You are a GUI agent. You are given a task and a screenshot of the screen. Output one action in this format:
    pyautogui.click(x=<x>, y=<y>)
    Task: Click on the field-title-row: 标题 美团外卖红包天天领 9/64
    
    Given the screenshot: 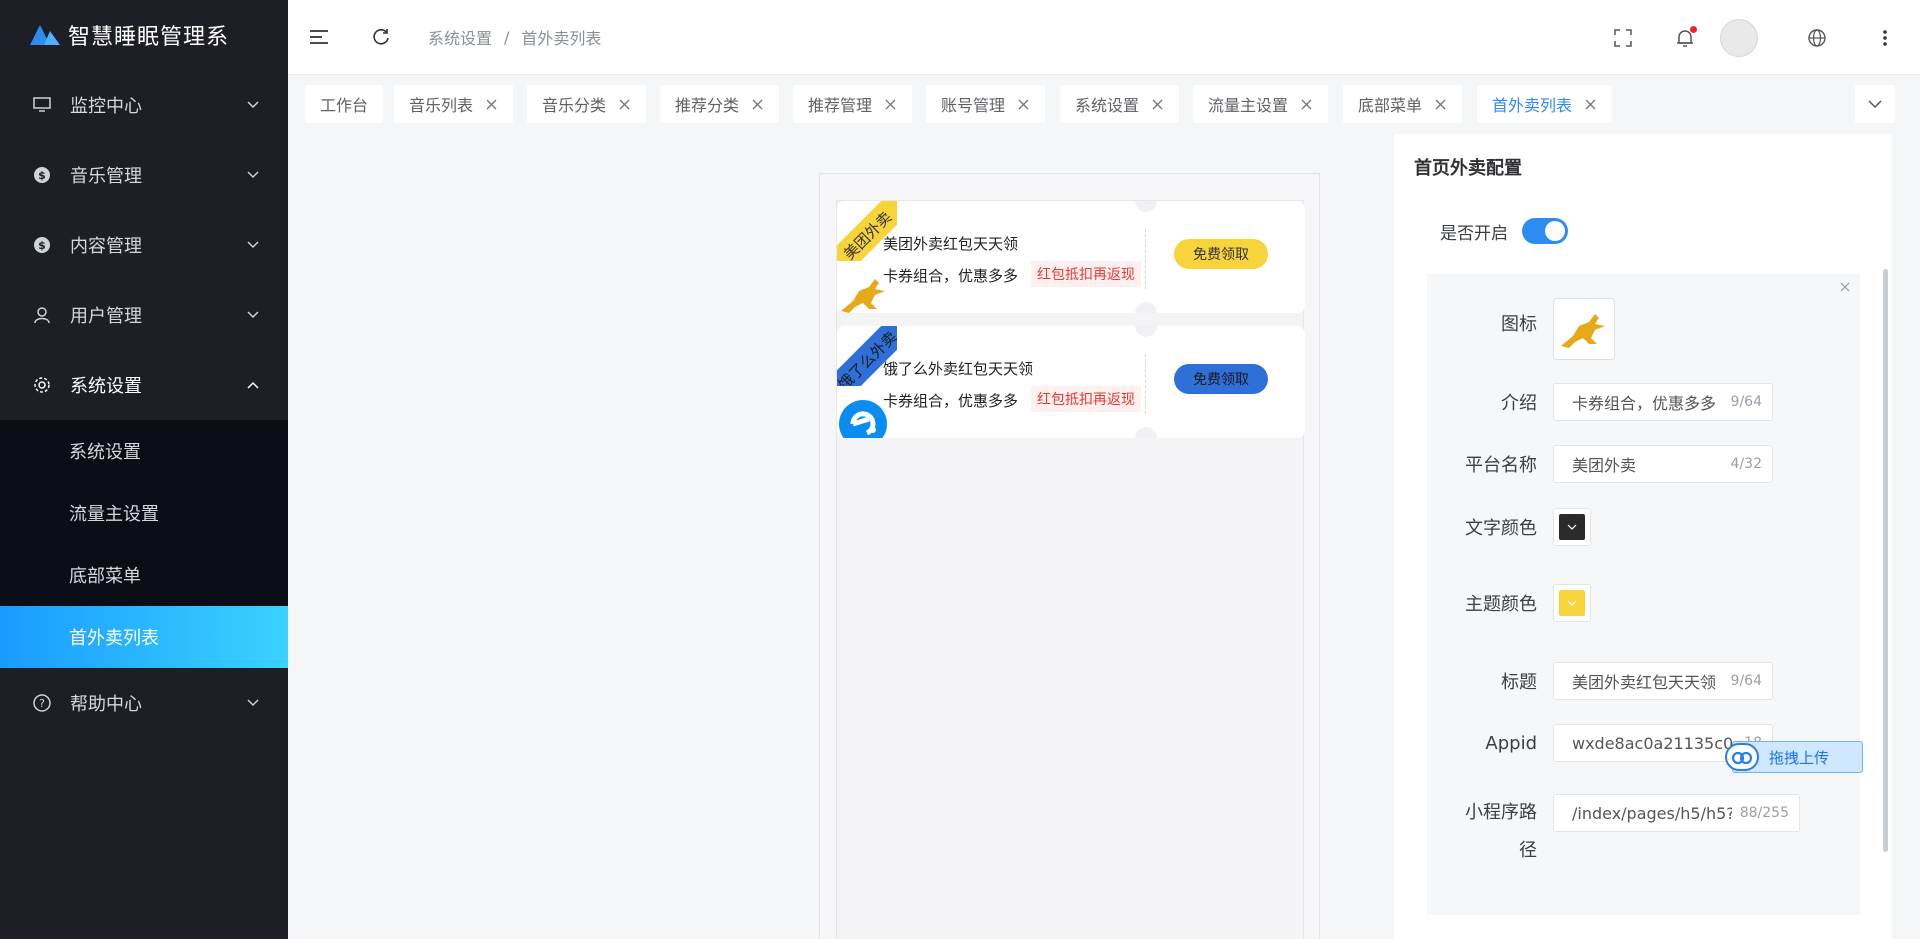 What is the action you would take?
    pyautogui.click(x=1643, y=681)
    